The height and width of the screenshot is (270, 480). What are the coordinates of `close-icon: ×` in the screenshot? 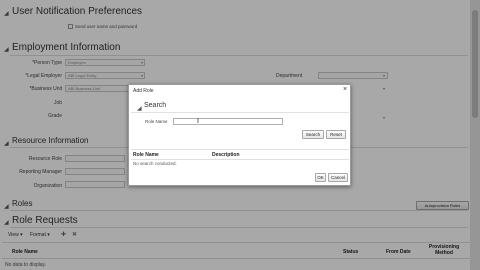 It's located at (345, 89).